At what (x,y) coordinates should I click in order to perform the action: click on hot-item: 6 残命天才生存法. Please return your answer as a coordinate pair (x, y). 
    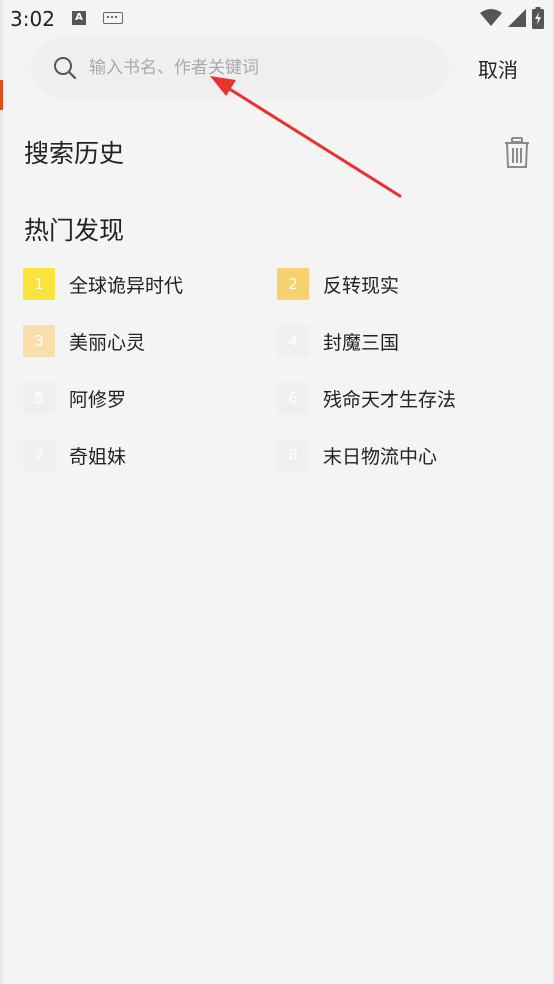
    Looking at the image, I should click on (366, 398).